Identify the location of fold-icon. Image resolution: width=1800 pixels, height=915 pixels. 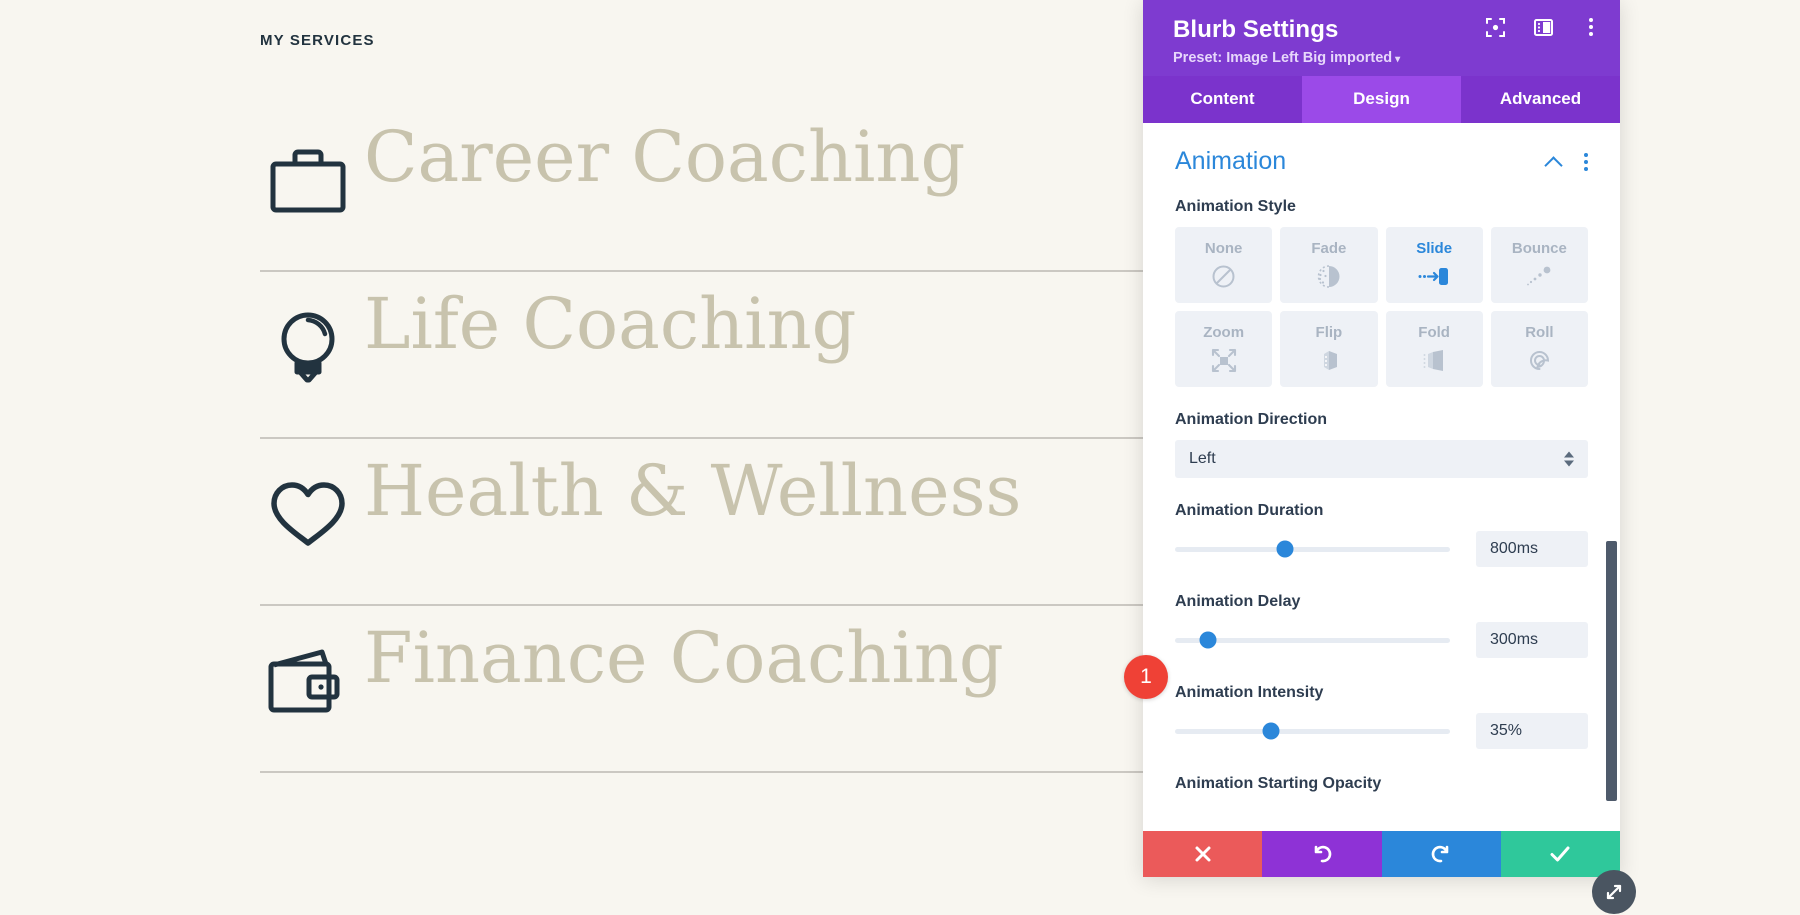
(1434, 360).